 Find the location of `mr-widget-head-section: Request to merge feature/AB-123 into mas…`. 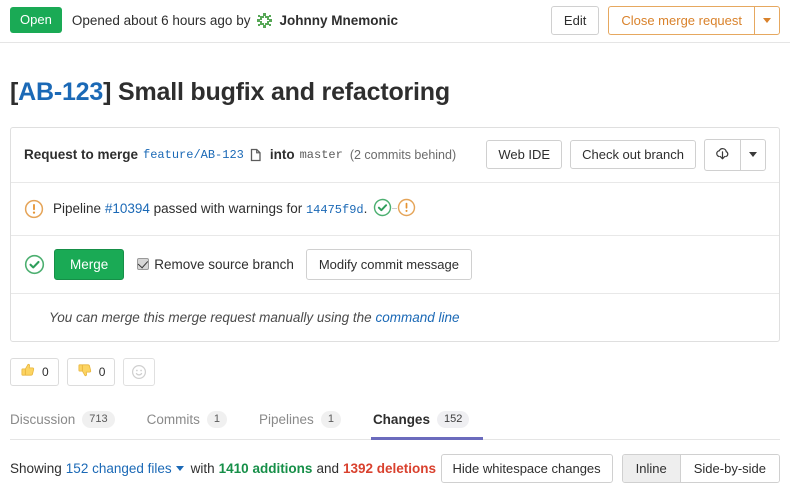

mr-widget-head-section: Request to merge feature/AB-123 into mas… is located at coordinates (395, 155).